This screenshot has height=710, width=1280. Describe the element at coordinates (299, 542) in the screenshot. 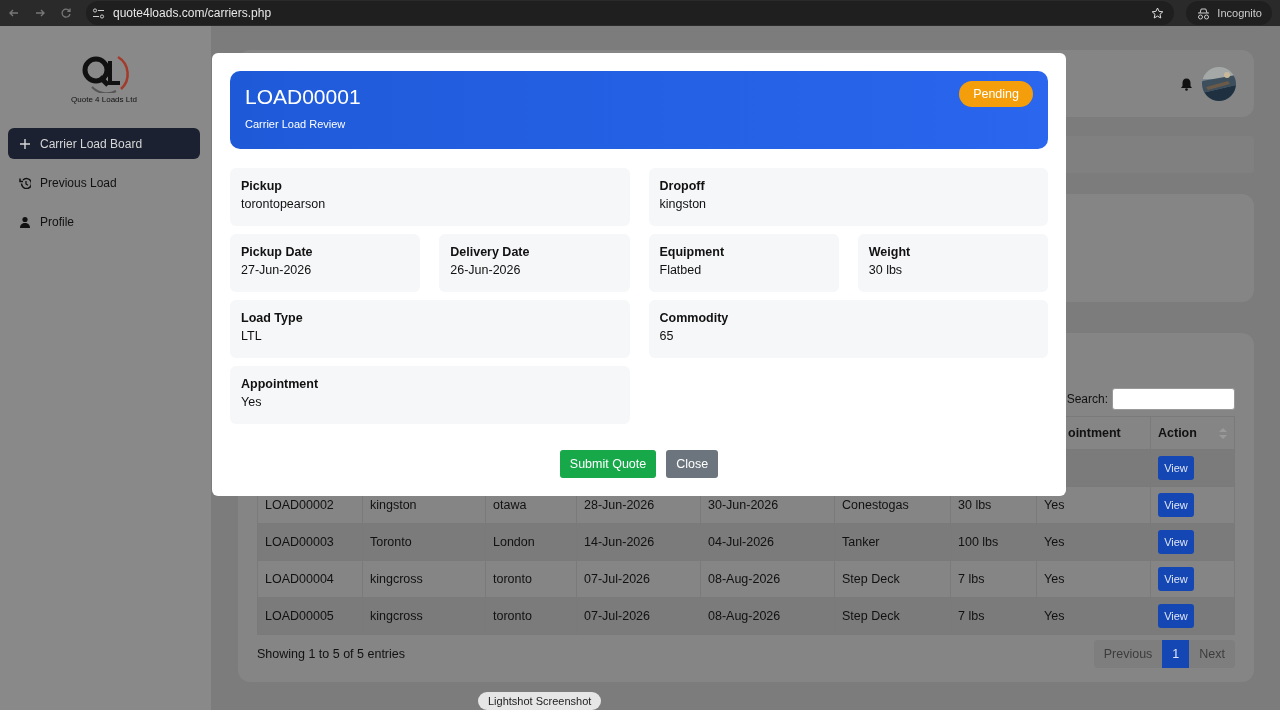

I see `table-cell: LOAD00003` at that location.